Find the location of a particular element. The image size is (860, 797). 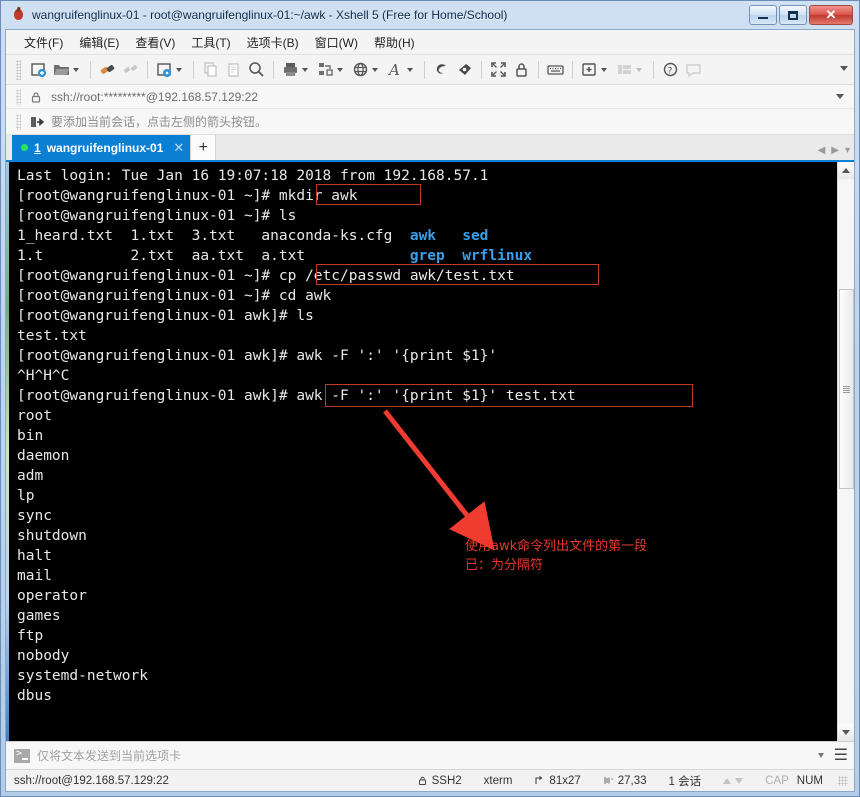

address-input: ssh://root:*********@192.168.57.129:22 is located at coordinates (154, 97).